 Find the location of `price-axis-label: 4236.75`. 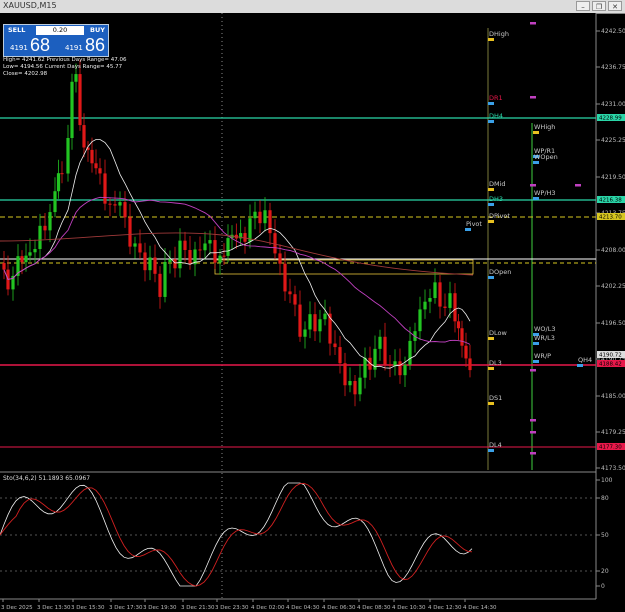

price-axis-label: 4236.75 is located at coordinates (613, 67).